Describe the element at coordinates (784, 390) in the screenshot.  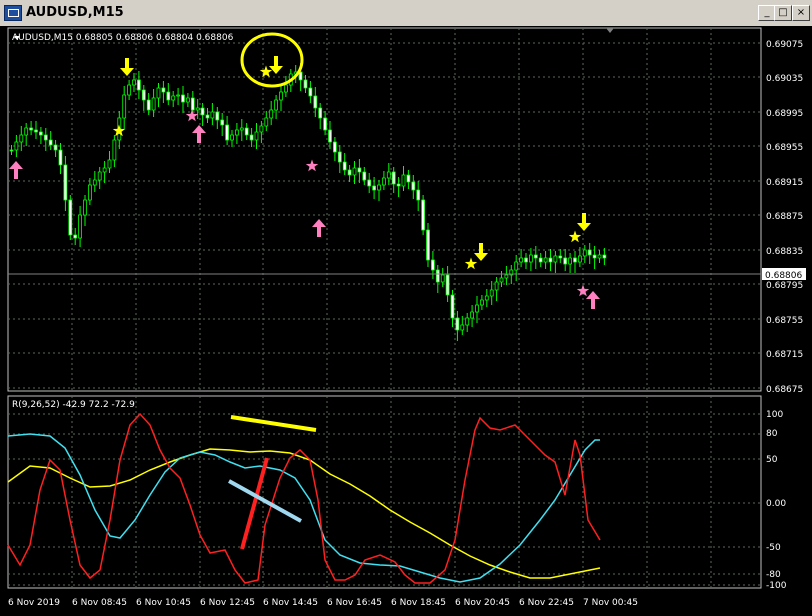
I see `price-label: 0.68675` at that location.